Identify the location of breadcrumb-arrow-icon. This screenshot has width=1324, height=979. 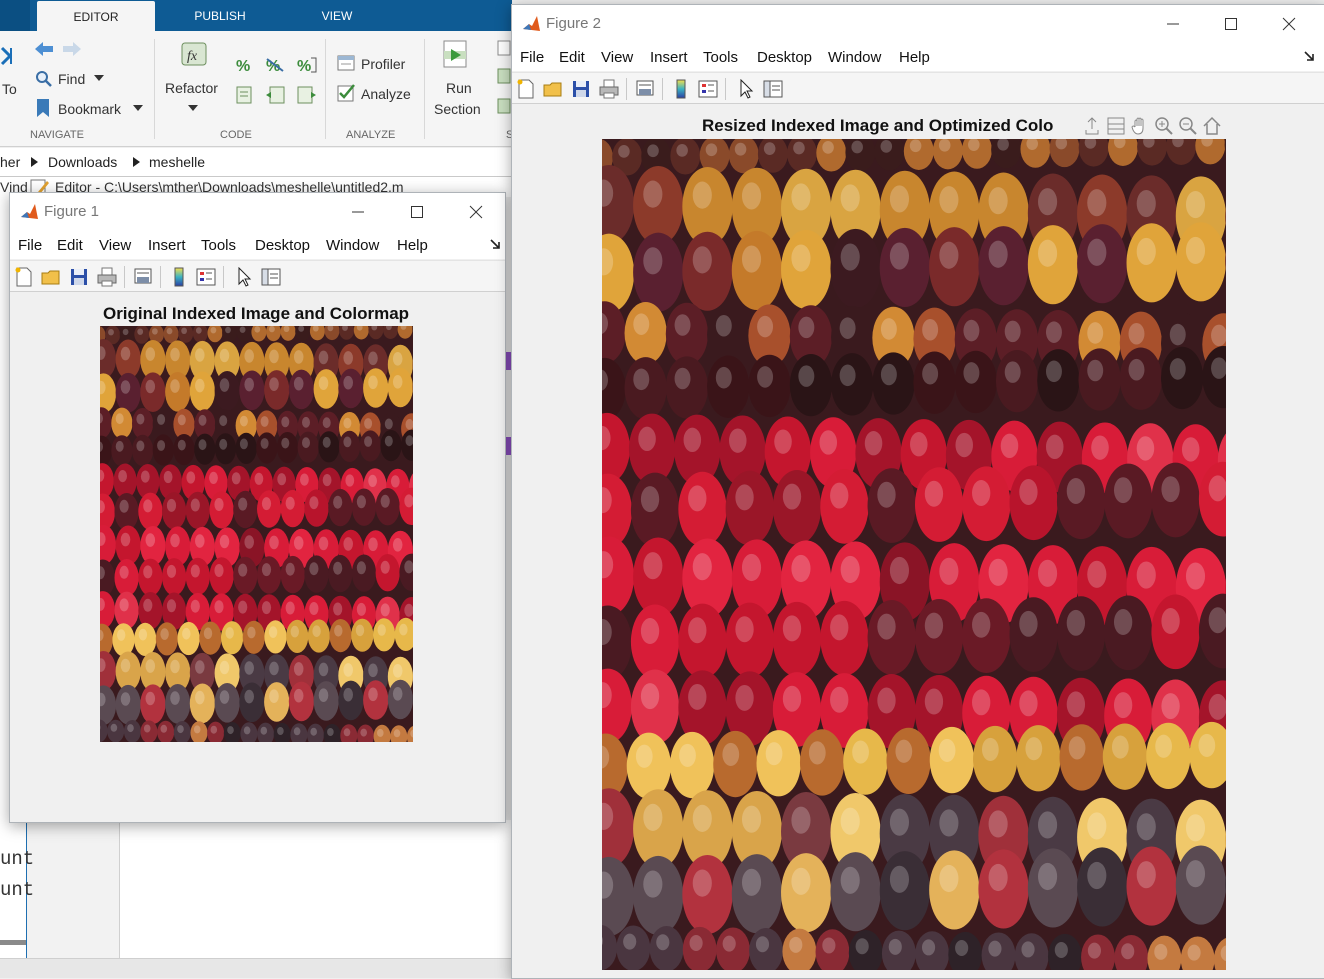
(136, 162).